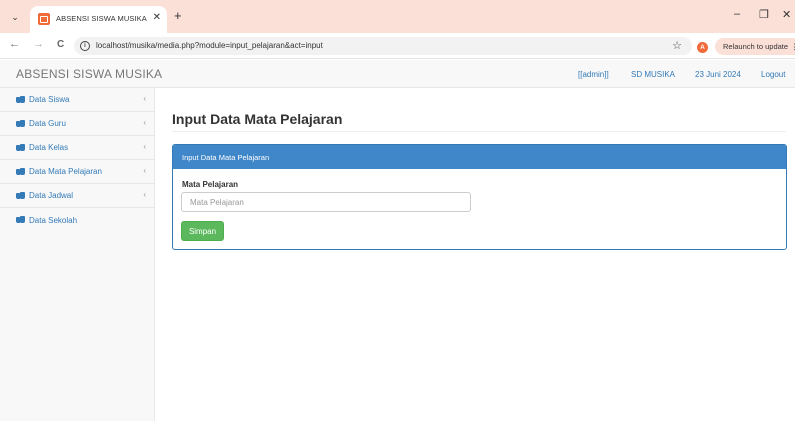 Image resolution: width=795 pixels, height=421 pixels. What do you see at coordinates (677, 45) in the screenshot?
I see `star-icon: ☆` at bounding box center [677, 45].